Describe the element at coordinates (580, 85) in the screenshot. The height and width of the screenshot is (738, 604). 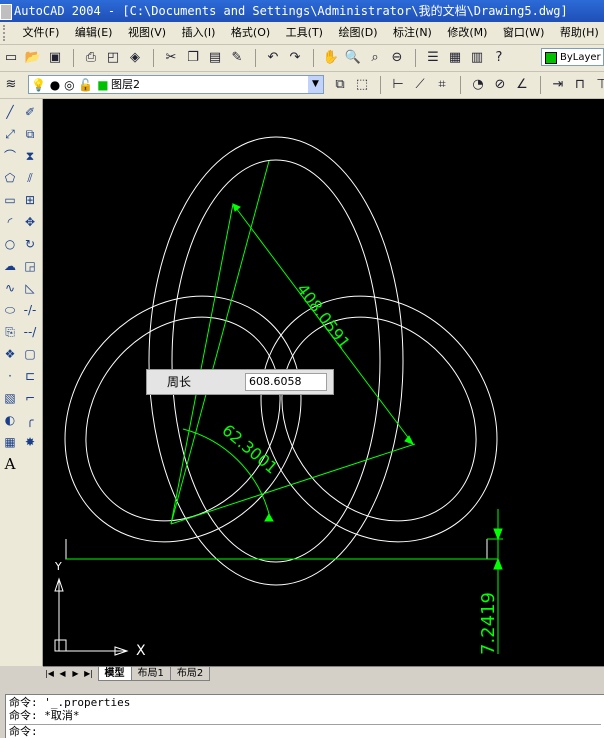
I see `baseline-dim-icon: ⊓` at that location.